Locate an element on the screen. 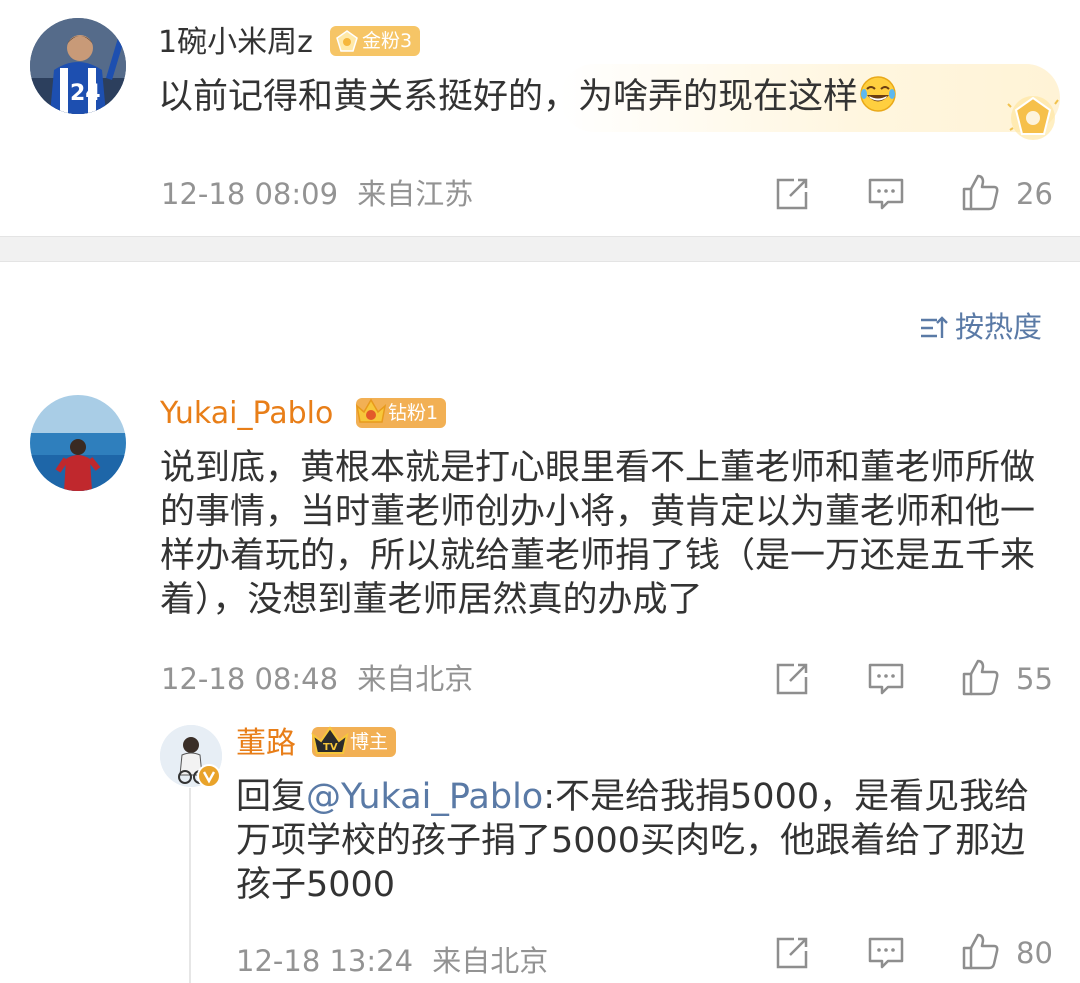  fan-badge: 金粉3 is located at coordinates (375, 41).